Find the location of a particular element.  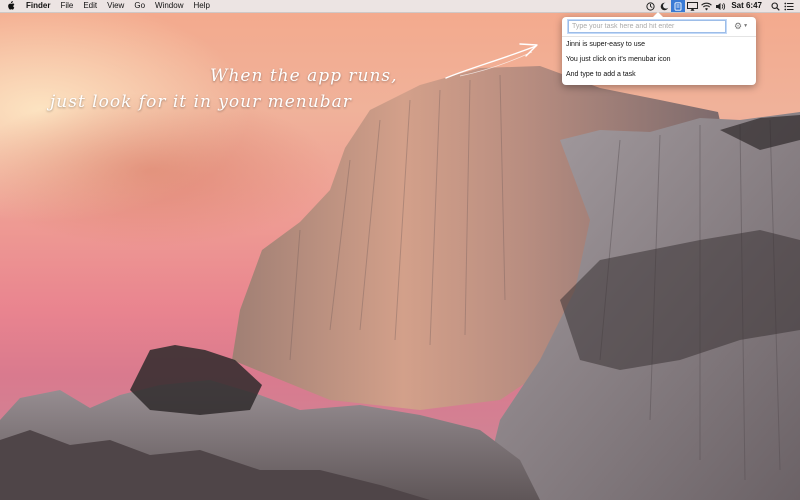

chevron-down-icon: ▼ is located at coordinates (746, 26).